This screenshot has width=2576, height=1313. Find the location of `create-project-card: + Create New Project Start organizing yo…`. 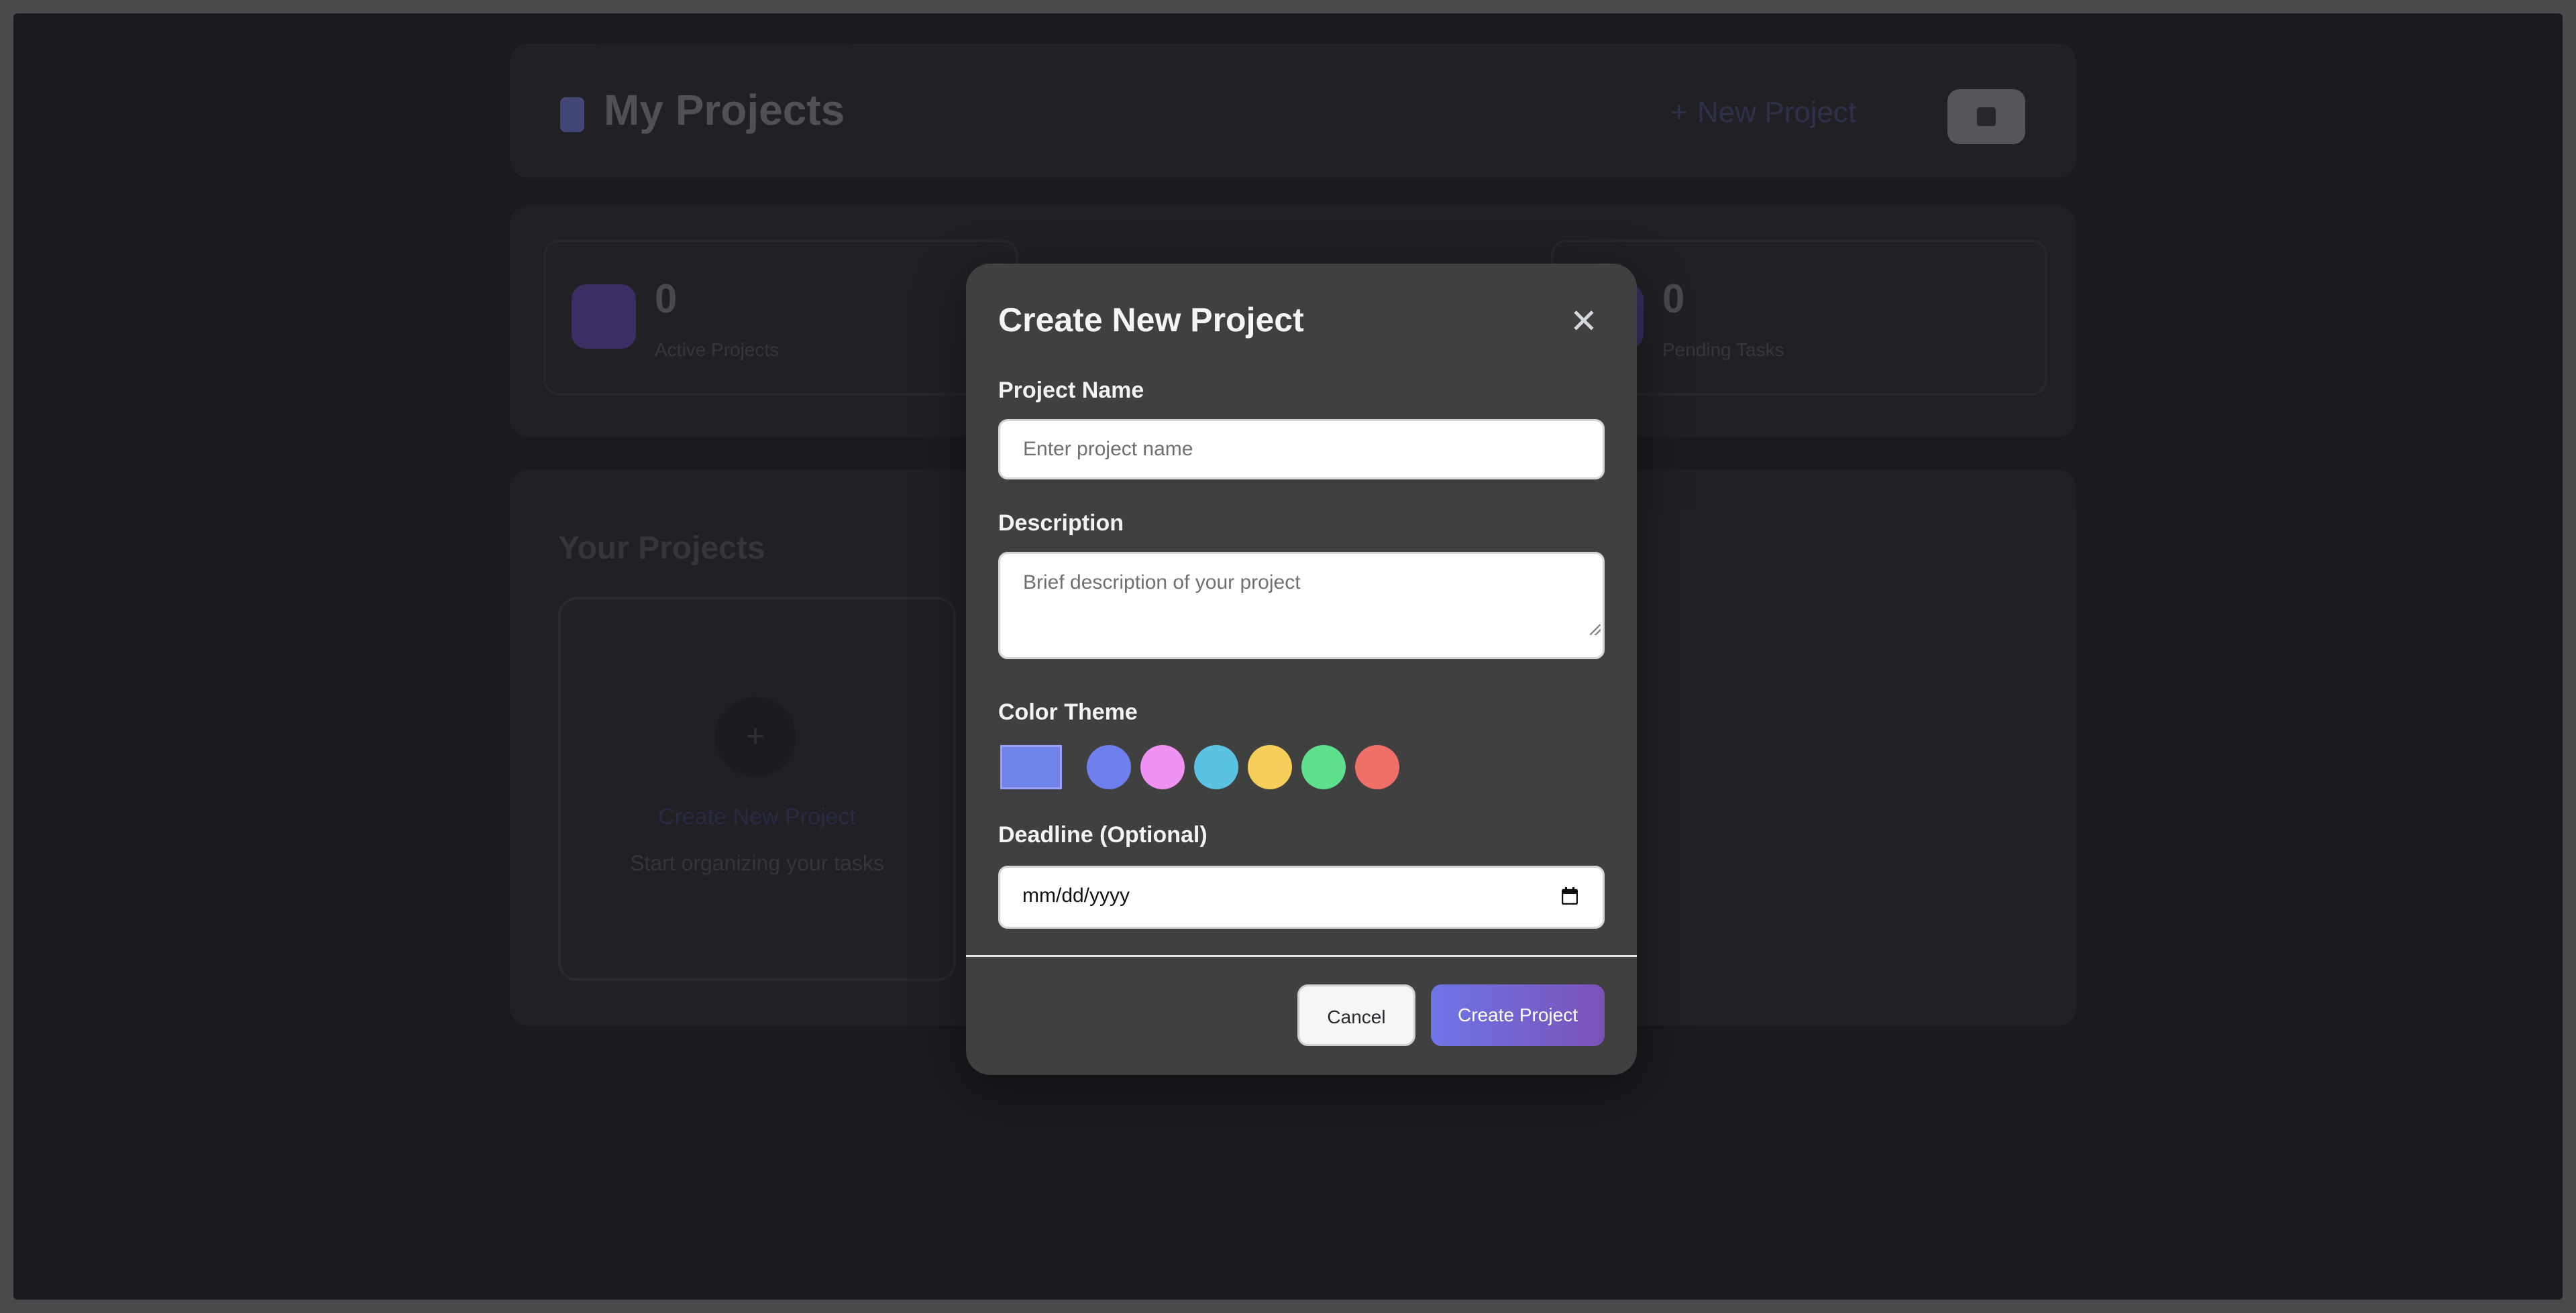

create-project-card: + Create New Project Start organizing yo… is located at coordinates (757, 789).